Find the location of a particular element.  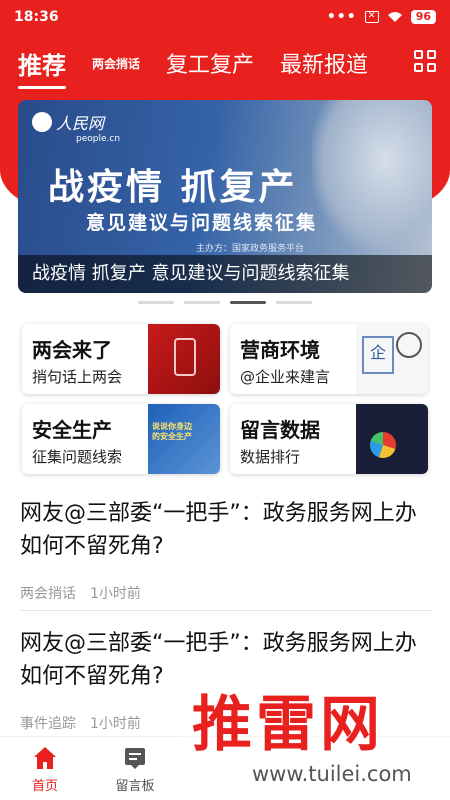

card-subtitle: @企业来建言 is located at coordinates (285, 377).